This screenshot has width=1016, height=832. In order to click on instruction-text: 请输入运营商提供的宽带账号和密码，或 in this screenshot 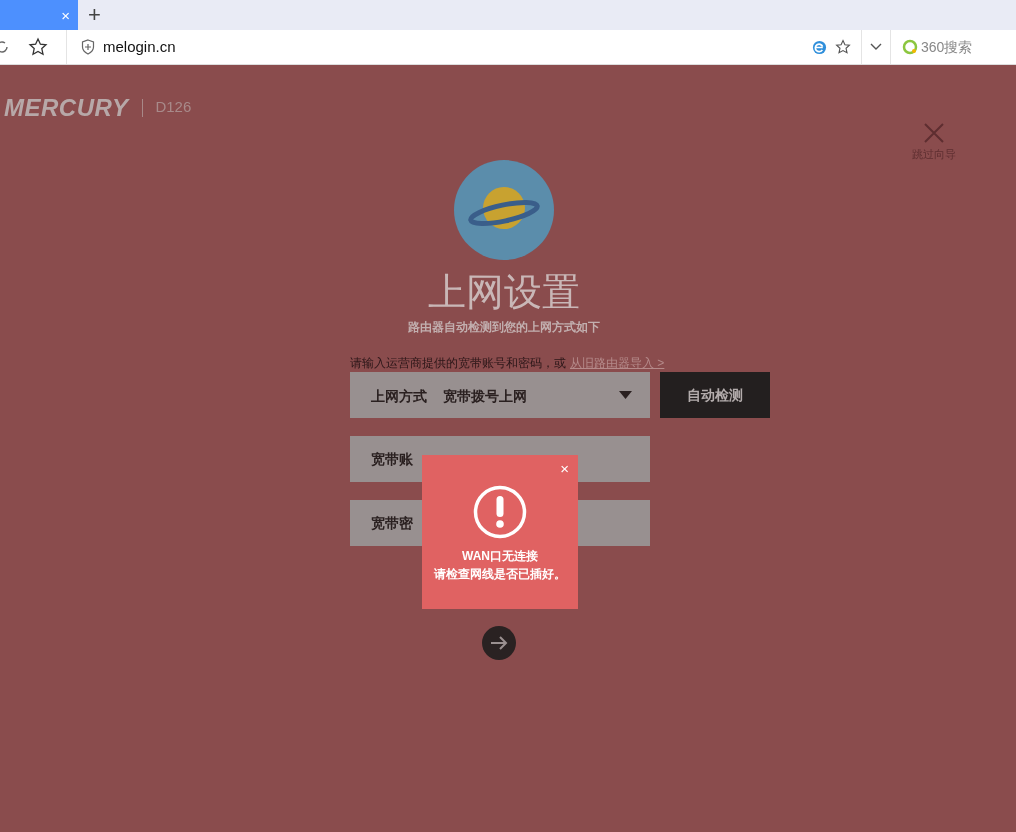, I will do `click(458, 363)`.